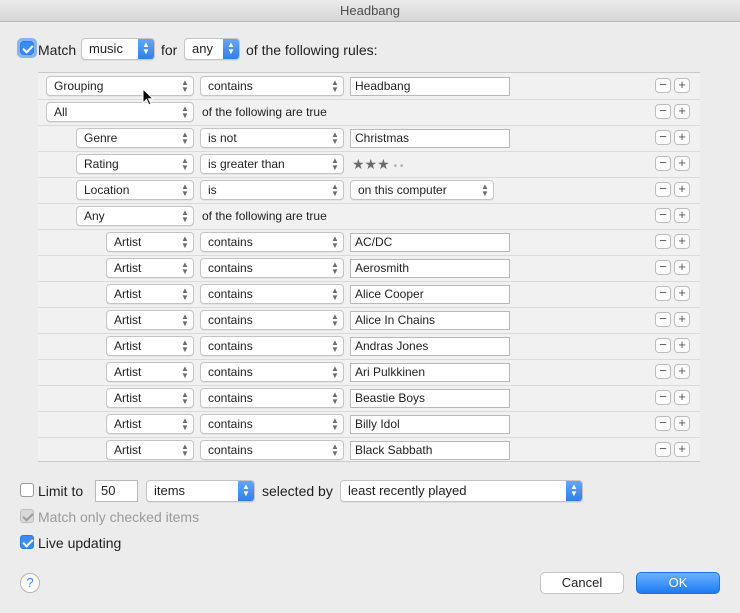 The width and height of the screenshot is (740, 613). I want to click on rule-field-value: All, so click(61, 112).